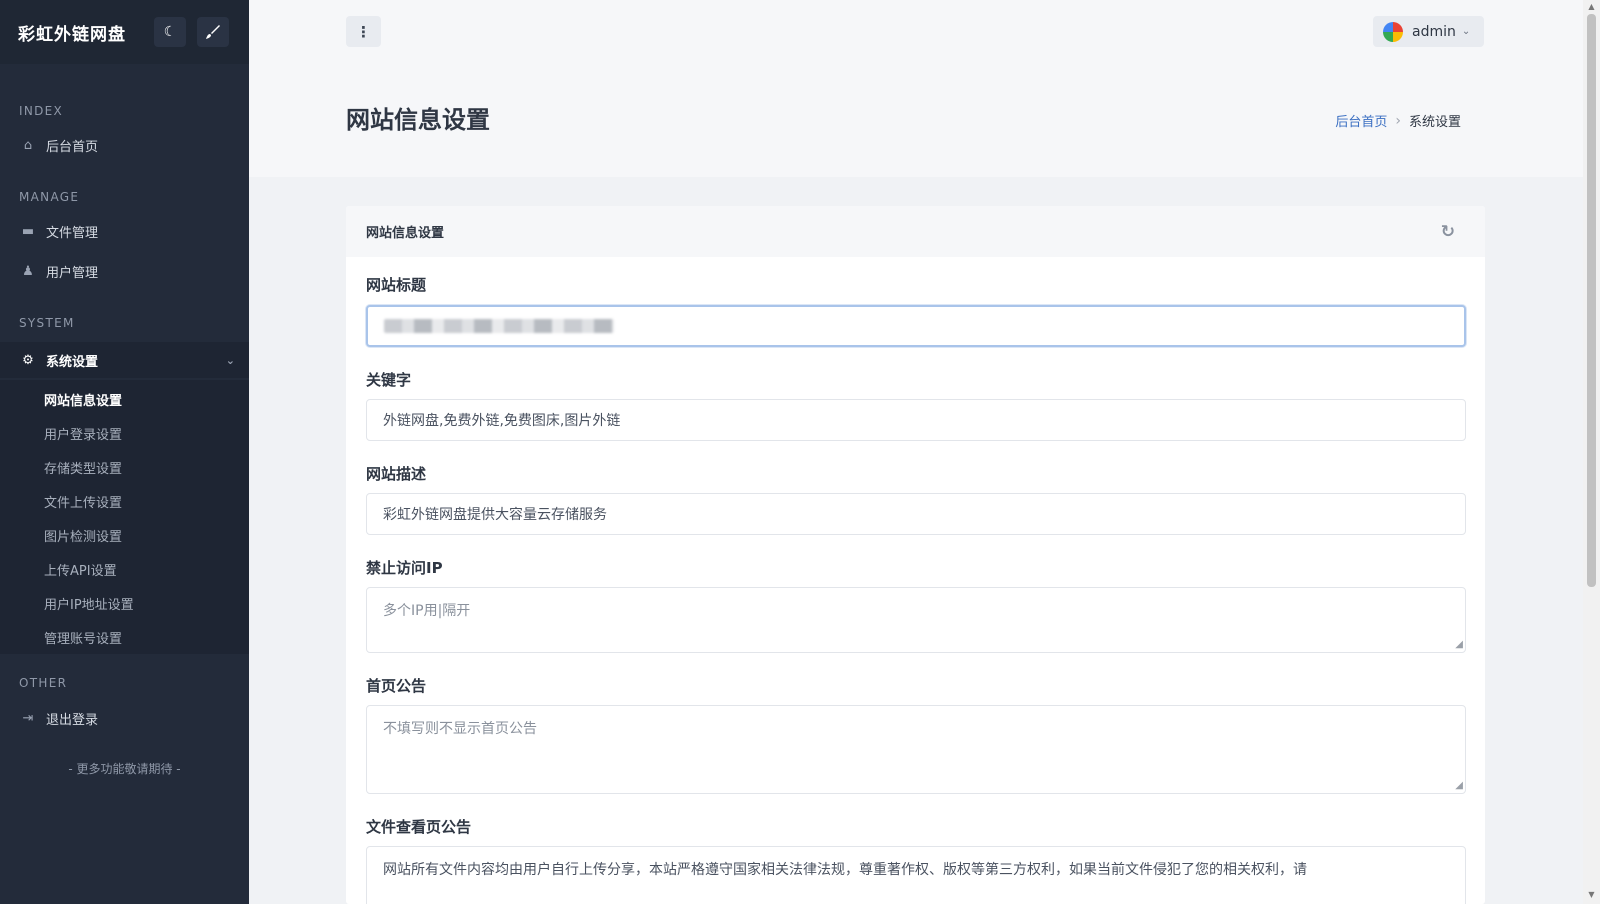 This screenshot has width=1600, height=904. Describe the element at coordinates (1591, 300) in the screenshot. I see `scrollbar-thumb` at that location.